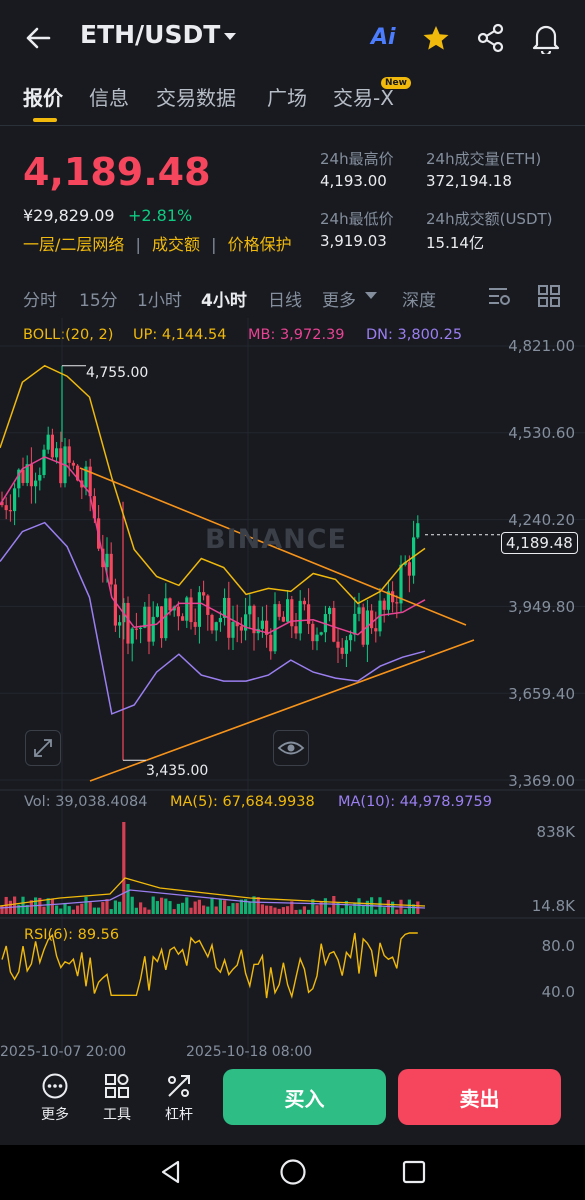 This screenshot has height=1200, width=585. I want to click on leverage-tool: 杠杆, so click(179, 1098).